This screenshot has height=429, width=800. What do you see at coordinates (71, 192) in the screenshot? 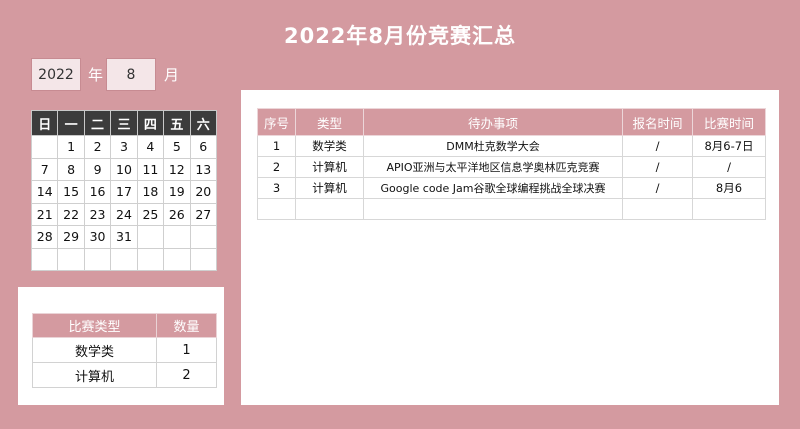
I see `calendar-day: 15` at bounding box center [71, 192].